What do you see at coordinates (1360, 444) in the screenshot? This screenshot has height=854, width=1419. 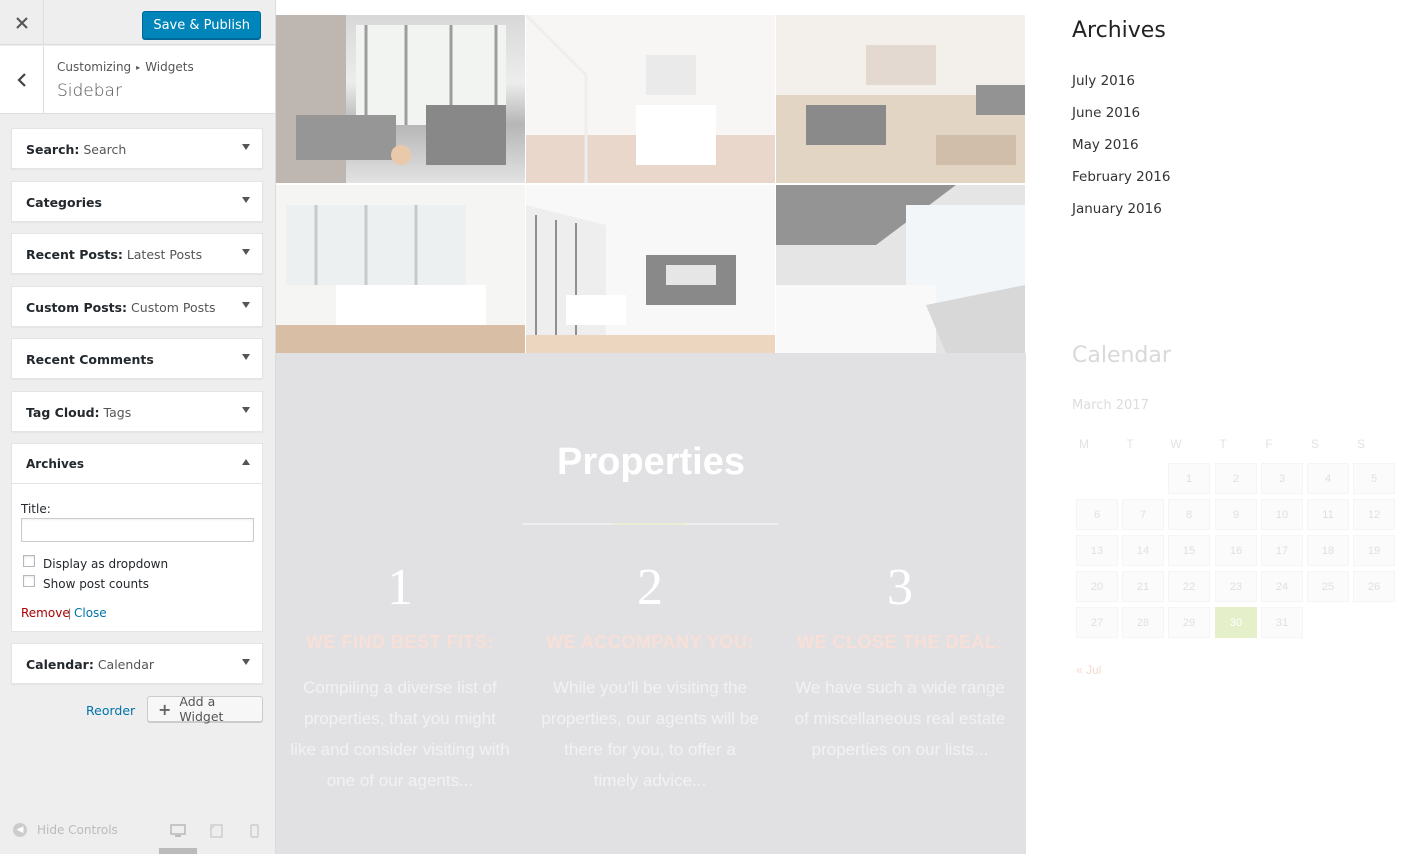 I see `calendar-weekday: S` at bounding box center [1360, 444].